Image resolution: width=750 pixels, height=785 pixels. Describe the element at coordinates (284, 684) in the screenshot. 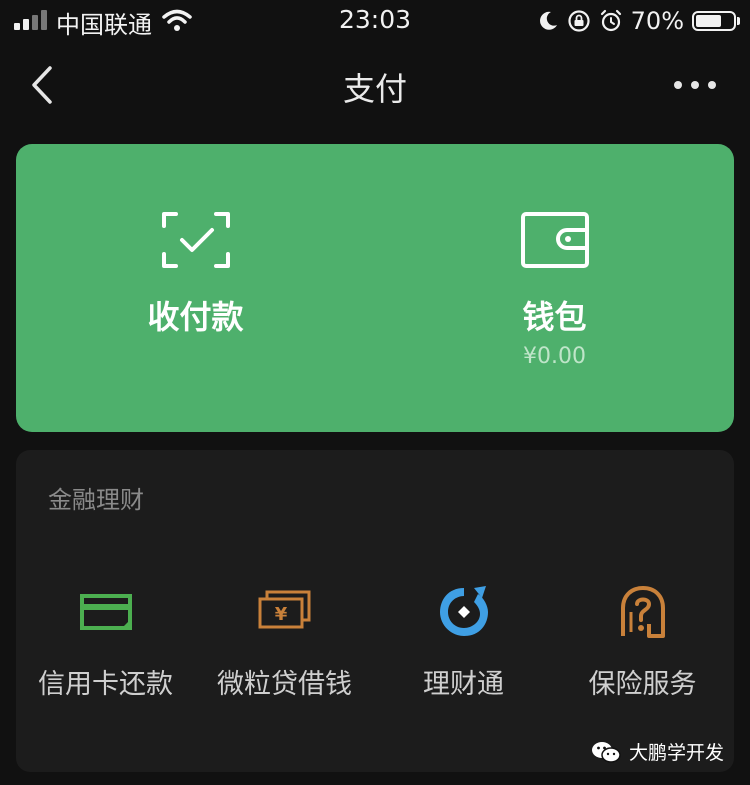

I see `weilidai-loan-label: 微粒贷借钱` at that location.